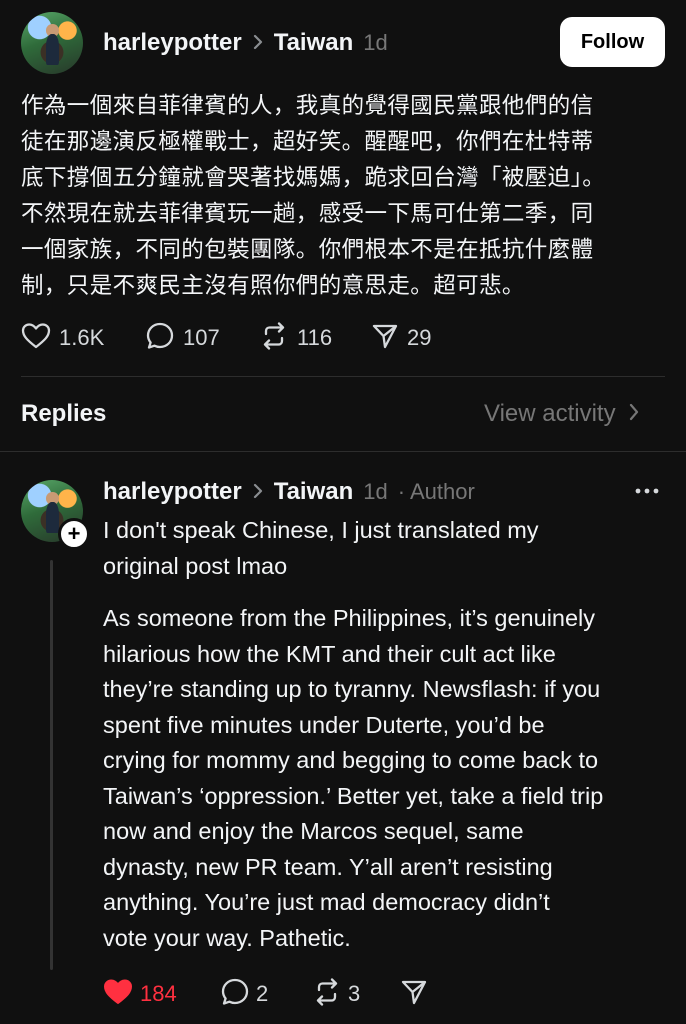 Image resolution: width=686 pixels, height=1024 pixels. Describe the element at coordinates (313, 178) in the screenshot. I see `post-body-line: 底下撐個五分鐘就會哭著找媽媽，跪求回台灣「被壓迫」。` at that location.